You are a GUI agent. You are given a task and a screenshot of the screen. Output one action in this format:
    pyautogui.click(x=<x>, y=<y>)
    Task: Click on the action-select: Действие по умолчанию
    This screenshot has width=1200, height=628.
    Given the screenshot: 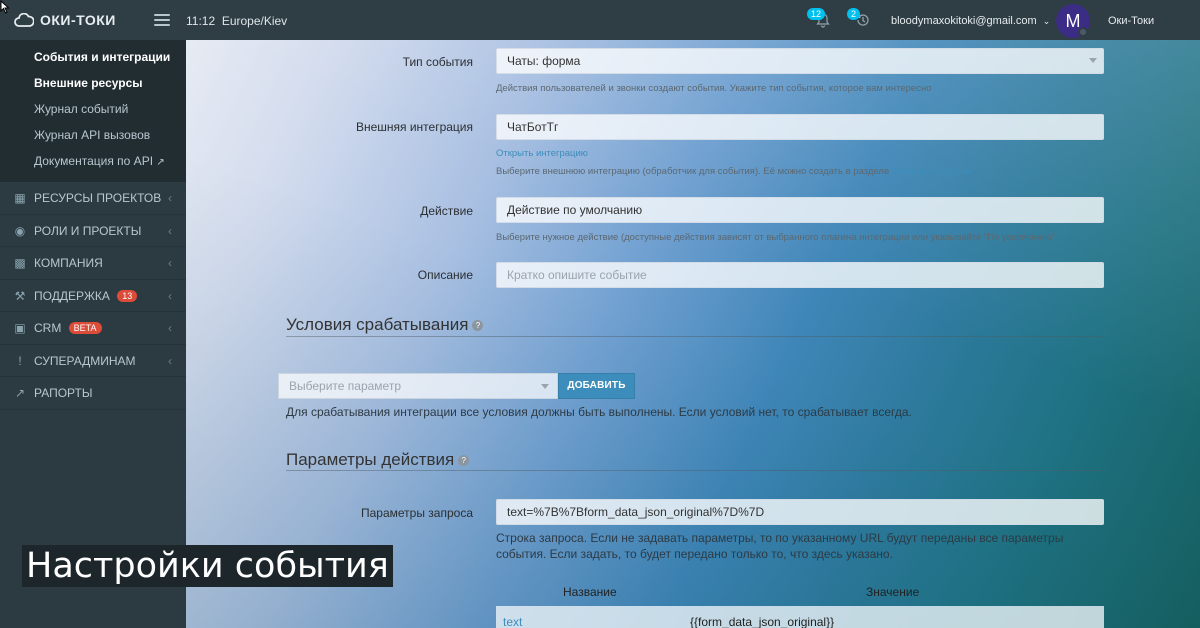 What is the action you would take?
    pyautogui.click(x=800, y=210)
    